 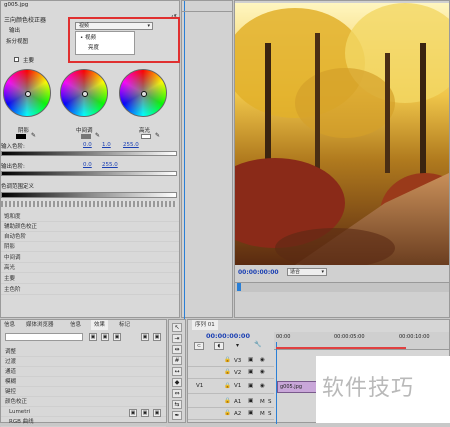 I want to click on work-area-bar, so click(x=341, y=348).